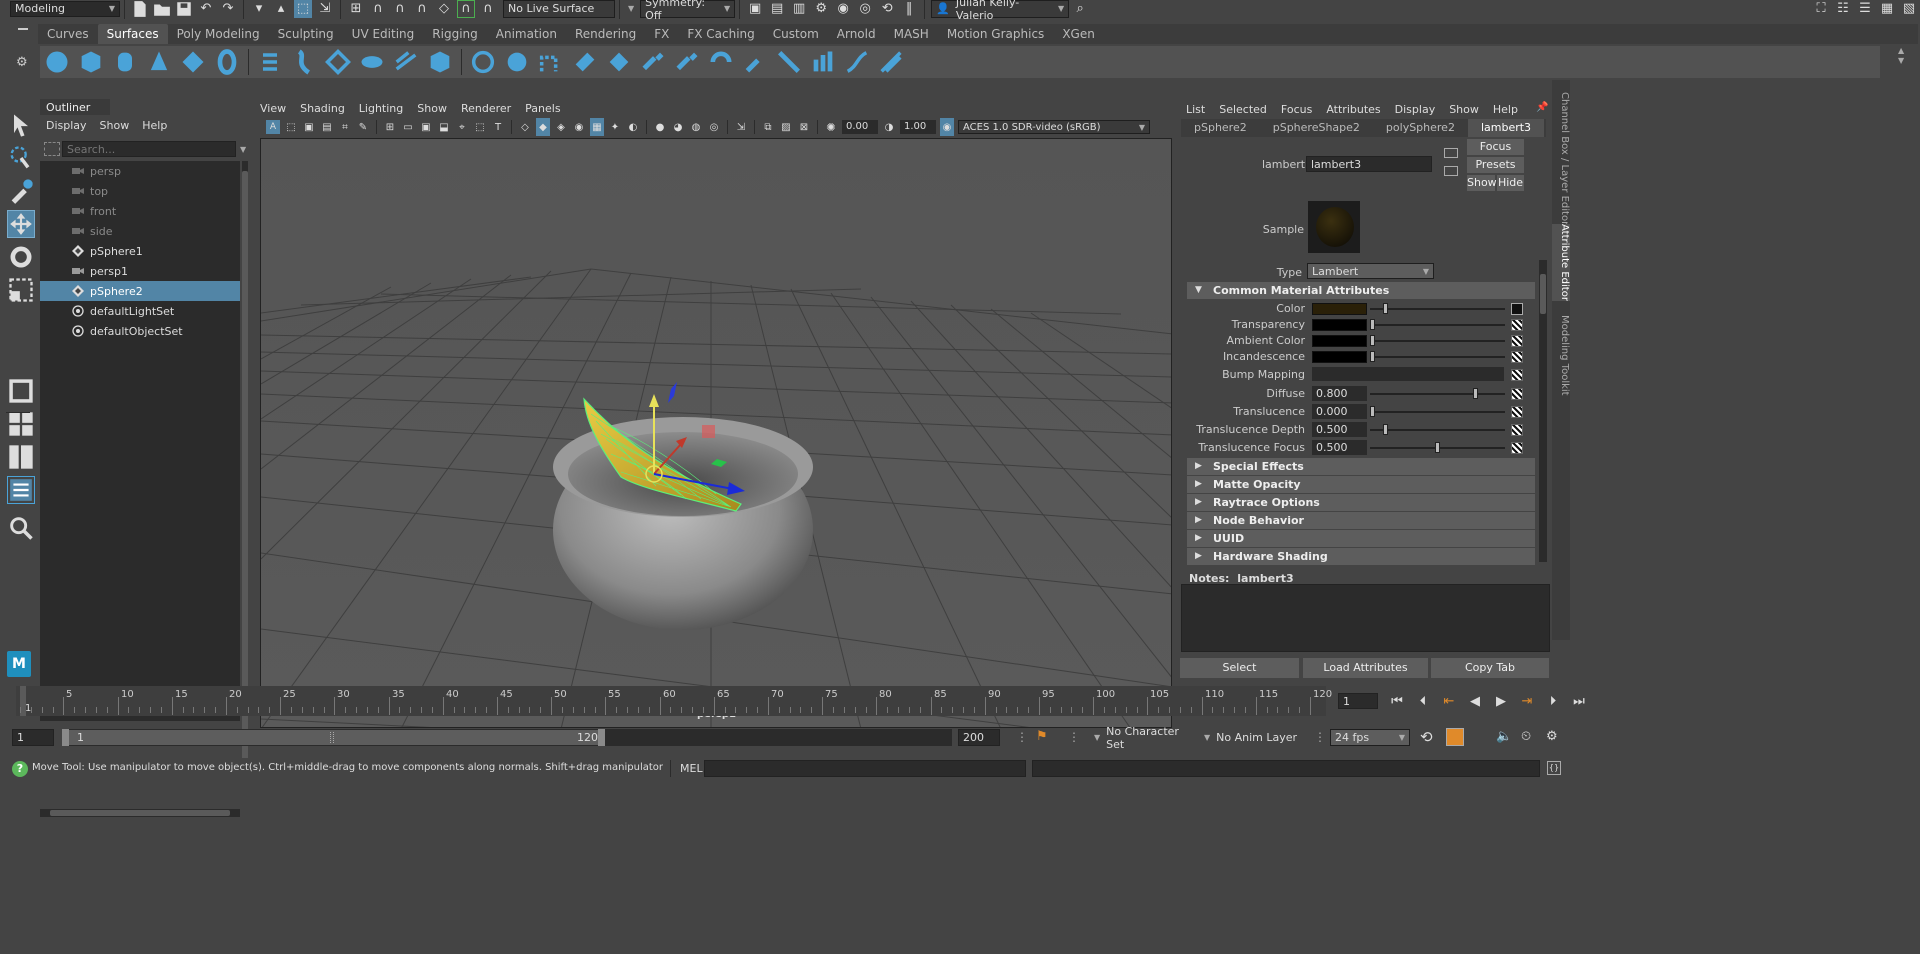 This screenshot has width=1920, height=954. What do you see at coordinates (322, 108) in the screenshot?
I see `viewport-menu-shading: Shading` at bounding box center [322, 108].